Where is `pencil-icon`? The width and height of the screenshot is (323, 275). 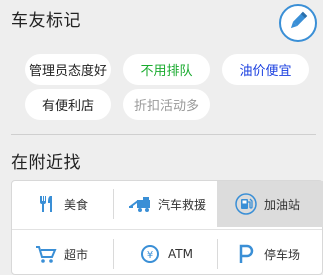 pencil-icon is located at coordinates (298, 23).